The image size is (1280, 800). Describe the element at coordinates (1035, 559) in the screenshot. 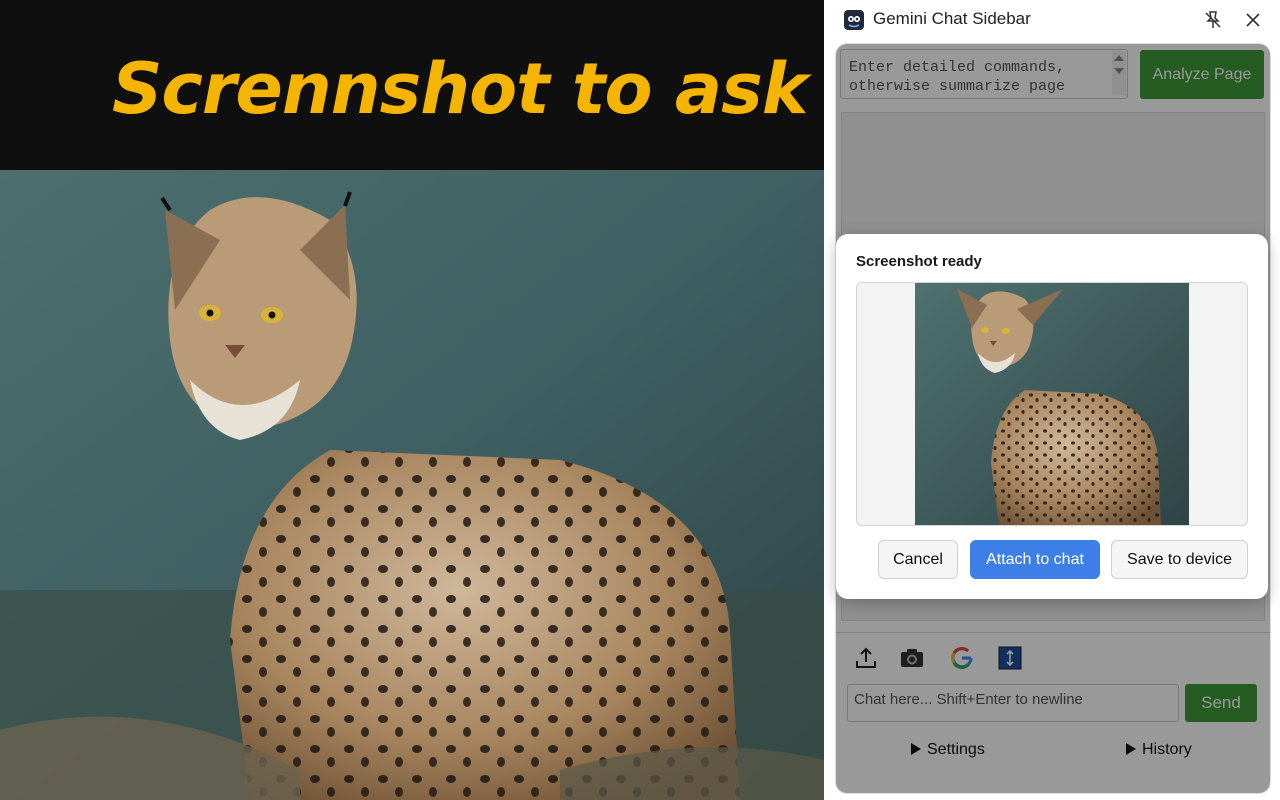

I see `attach-to-chat-button: Attach to chat` at that location.